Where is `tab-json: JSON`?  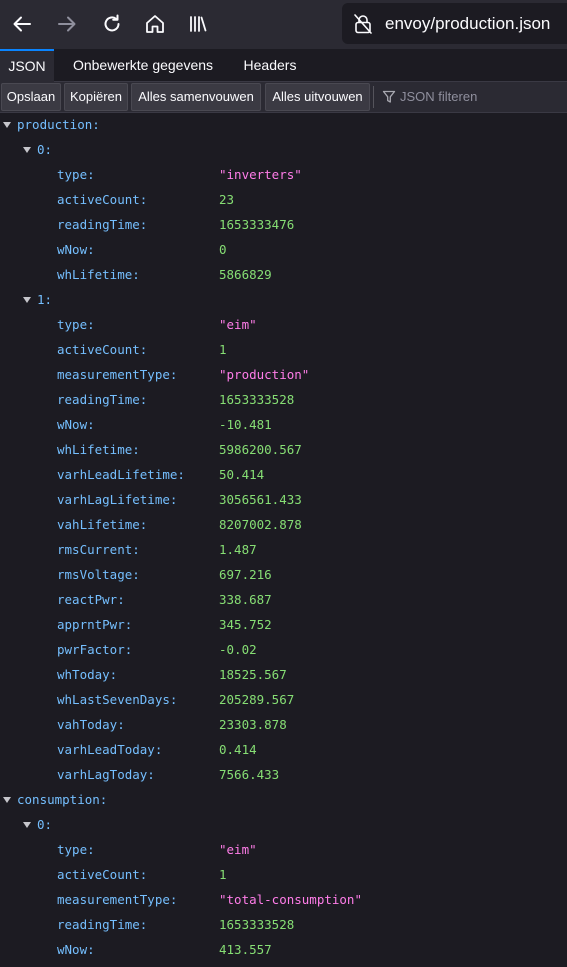 tab-json: JSON is located at coordinates (27, 66).